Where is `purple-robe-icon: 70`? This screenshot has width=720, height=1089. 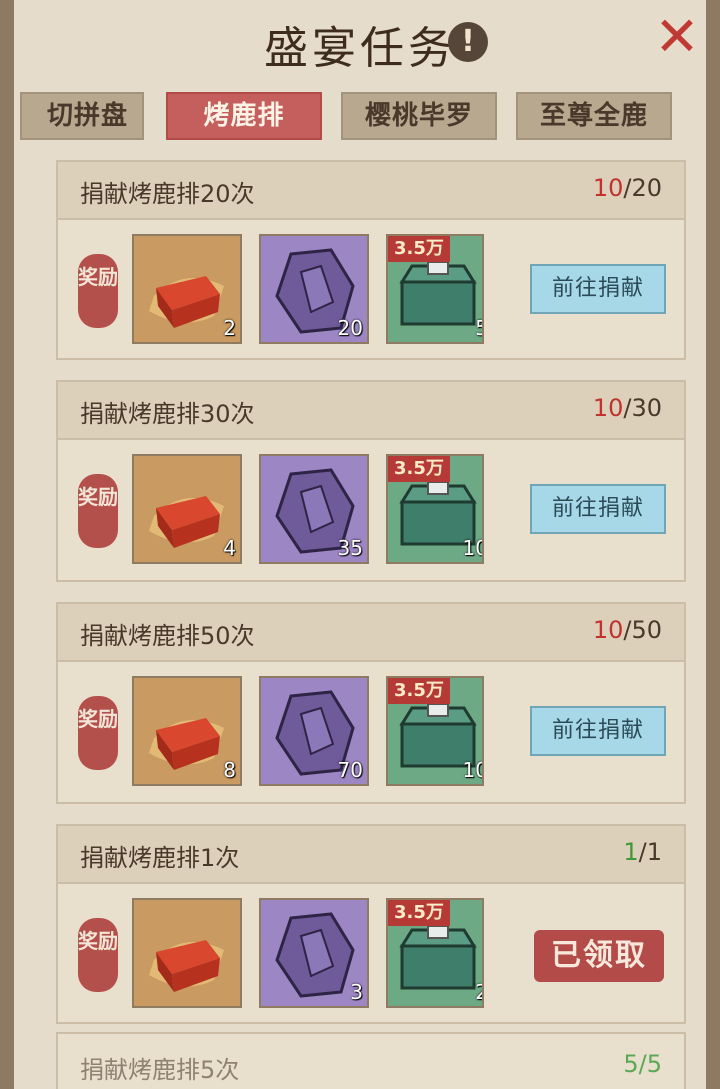
purple-robe-icon: 70 is located at coordinates (314, 731).